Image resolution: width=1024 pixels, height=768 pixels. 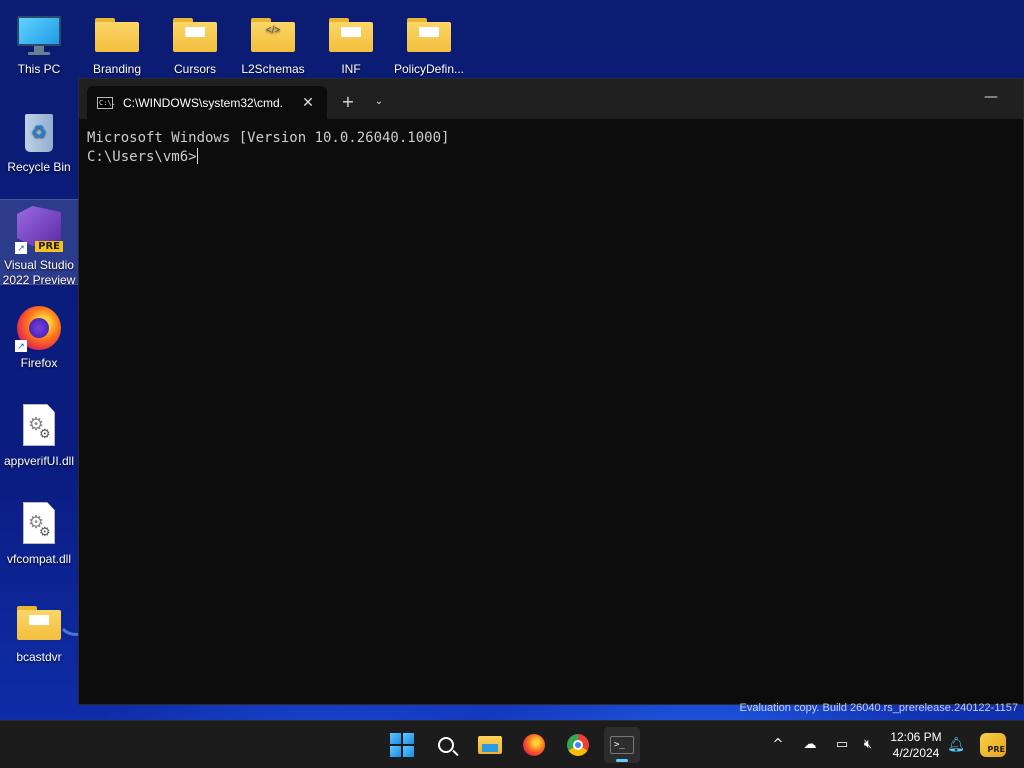 What do you see at coordinates (203, 102) in the screenshot?
I see `tab-title: C:\WINDOWS\system32\cmd.` at bounding box center [203, 102].